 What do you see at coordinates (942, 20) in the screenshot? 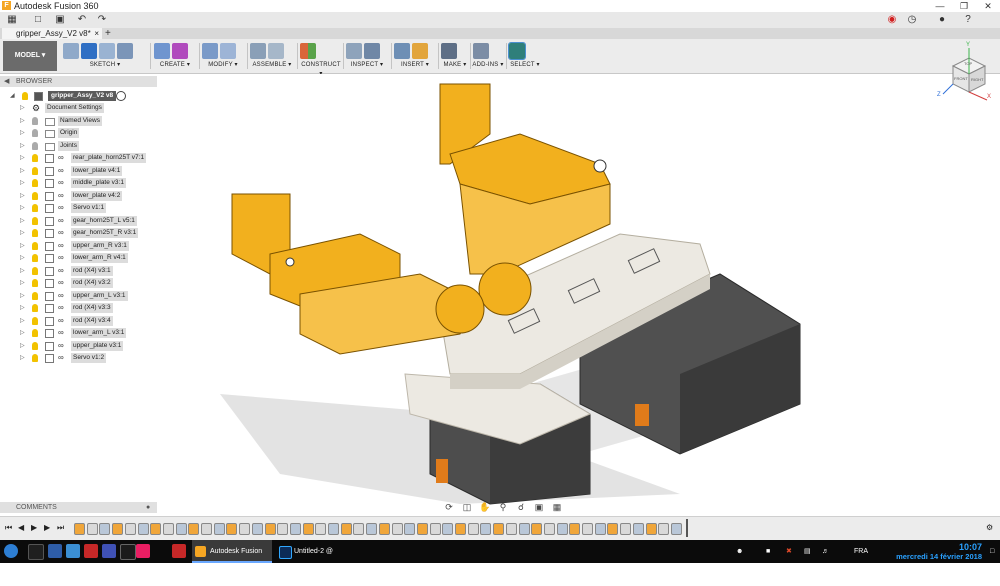
I see `account-icon: ●` at bounding box center [942, 20].